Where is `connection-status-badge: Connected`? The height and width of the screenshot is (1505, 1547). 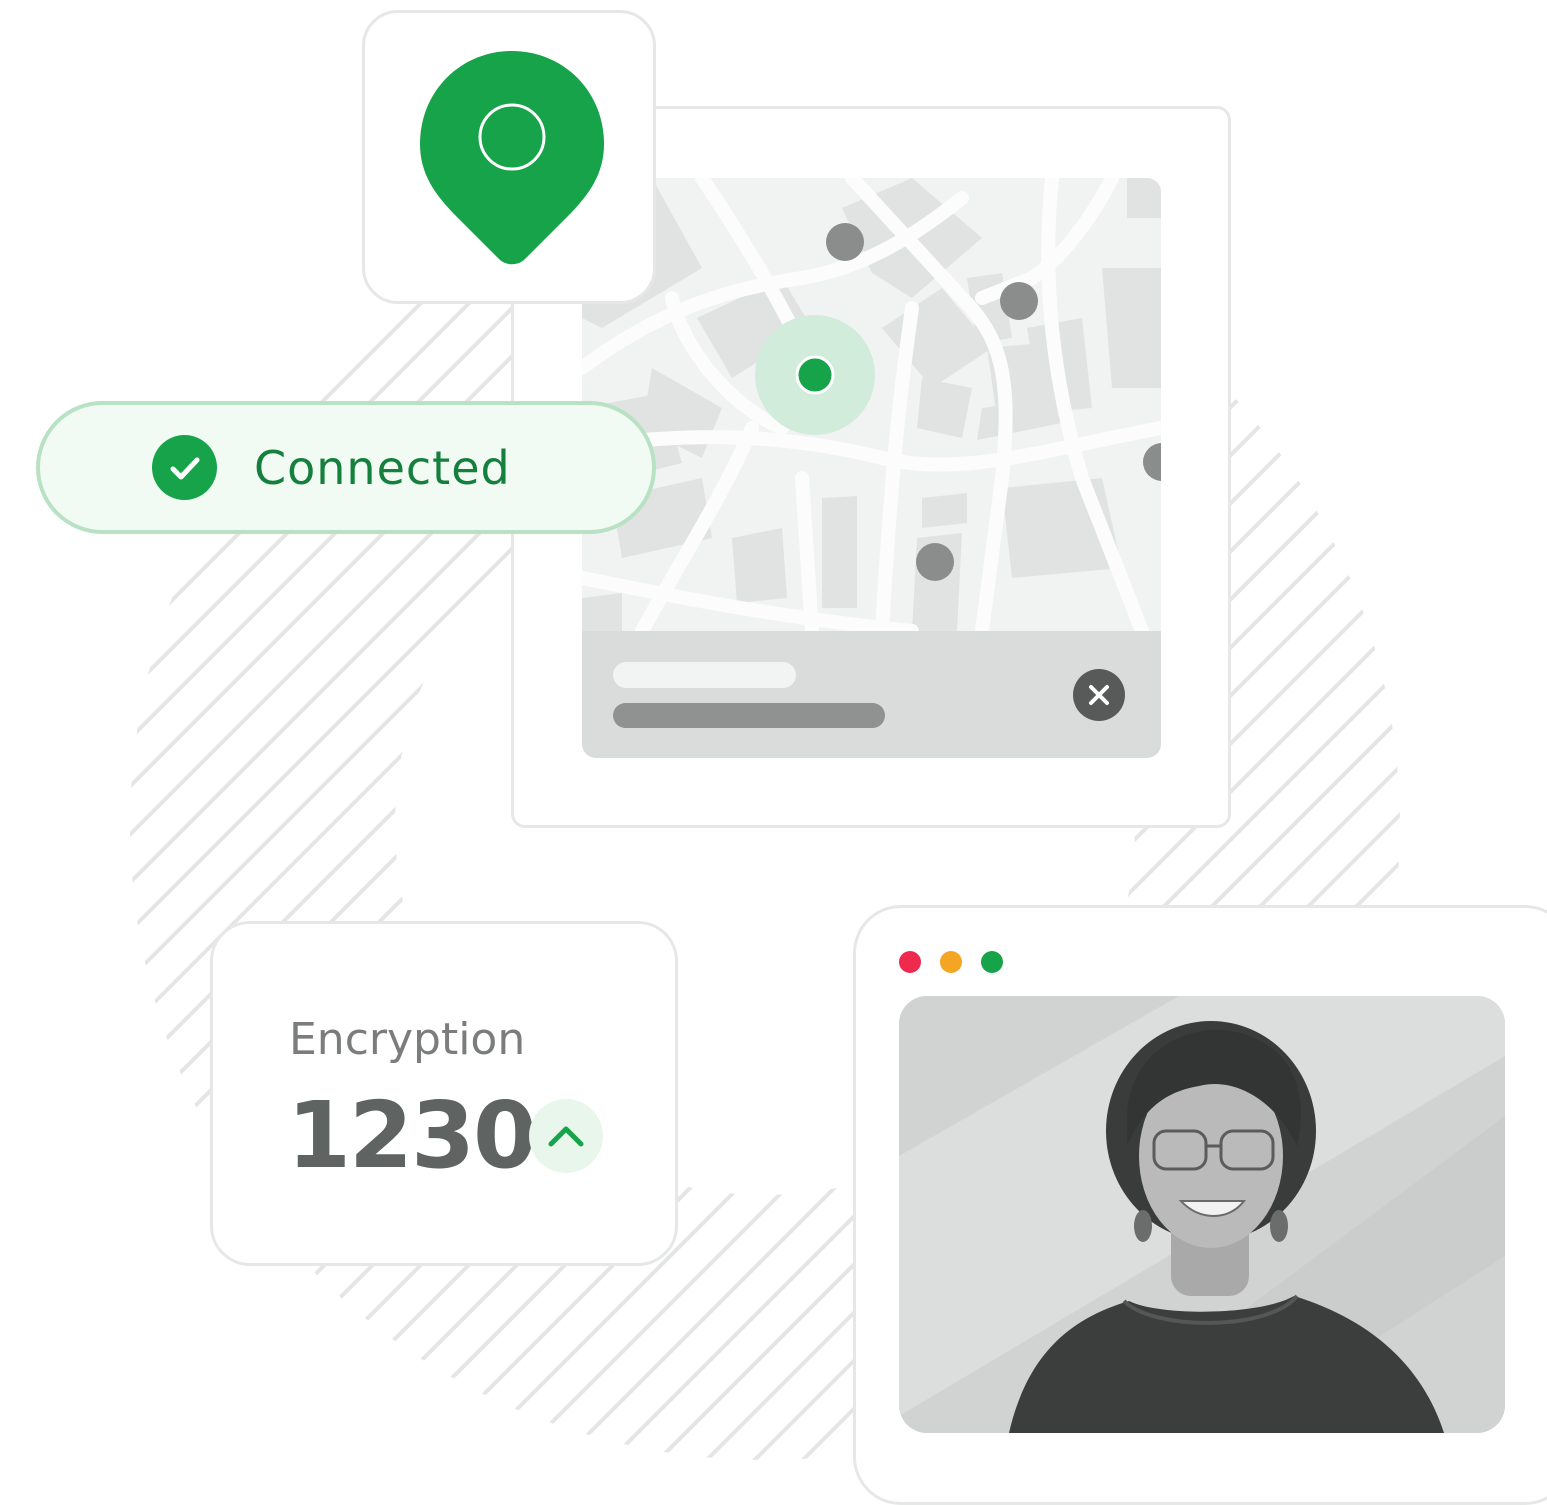 connection-status-badge: Connected is located at coordinates (346, 467).